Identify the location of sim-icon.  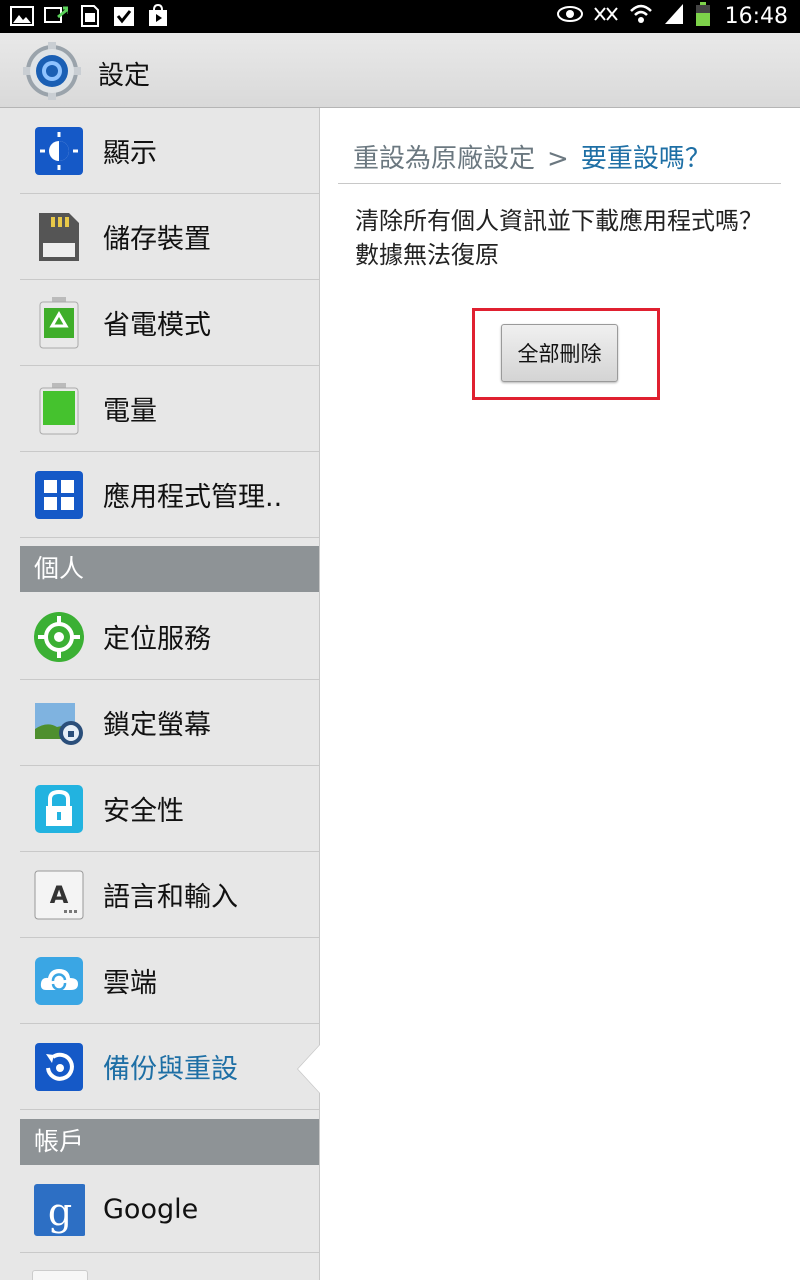
(90, 16).